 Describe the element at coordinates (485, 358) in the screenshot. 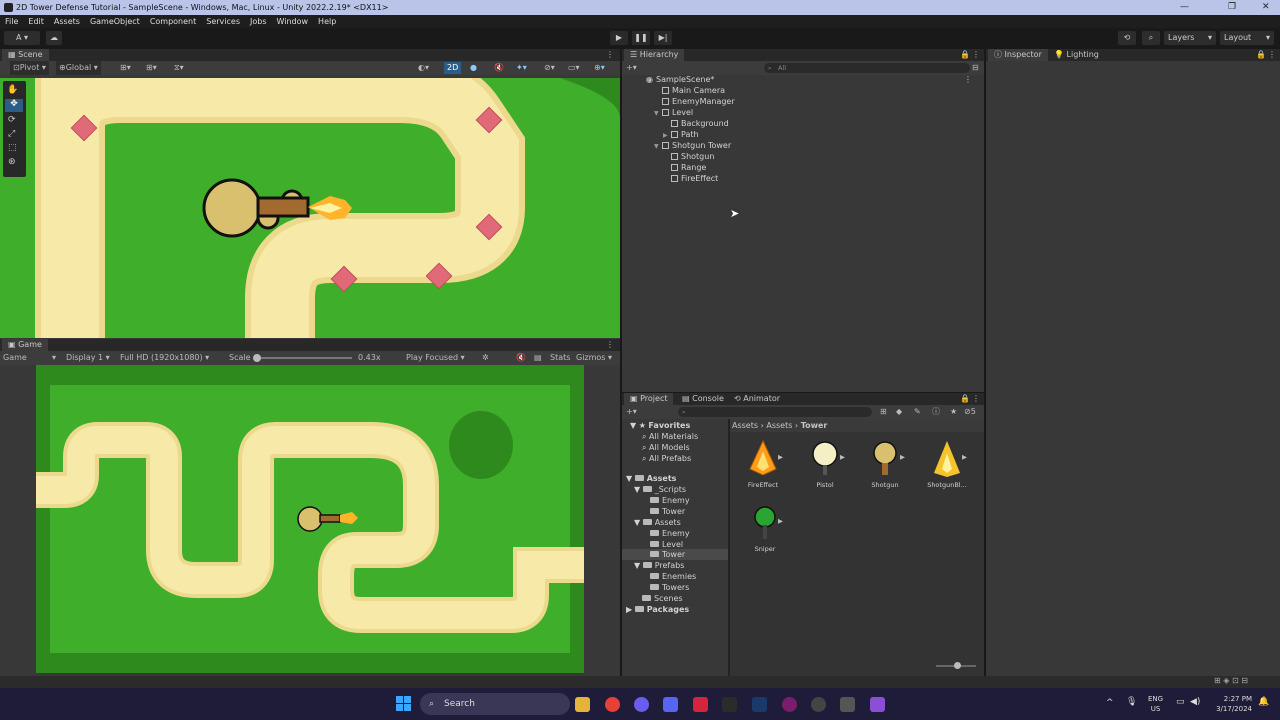

I see `bug-icon: ✲` at that location.